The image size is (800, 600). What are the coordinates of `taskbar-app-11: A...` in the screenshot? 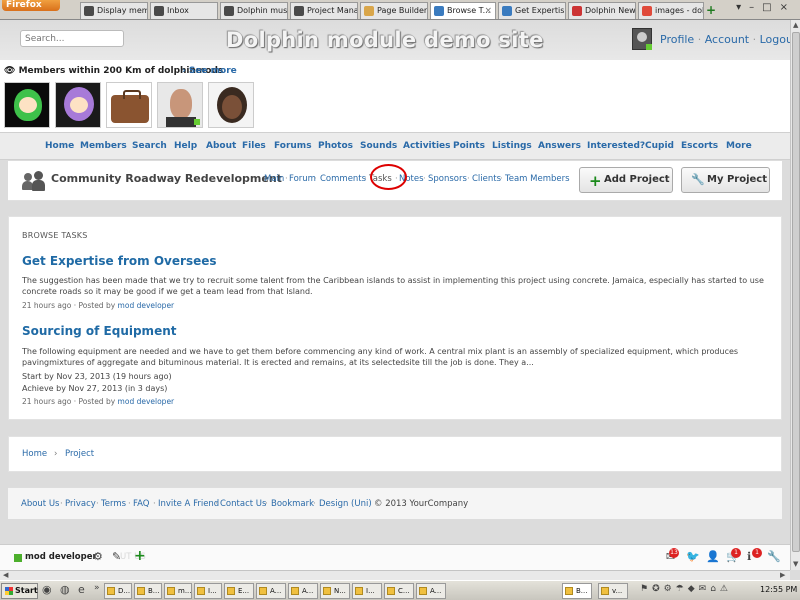 It's located at (431, 591).